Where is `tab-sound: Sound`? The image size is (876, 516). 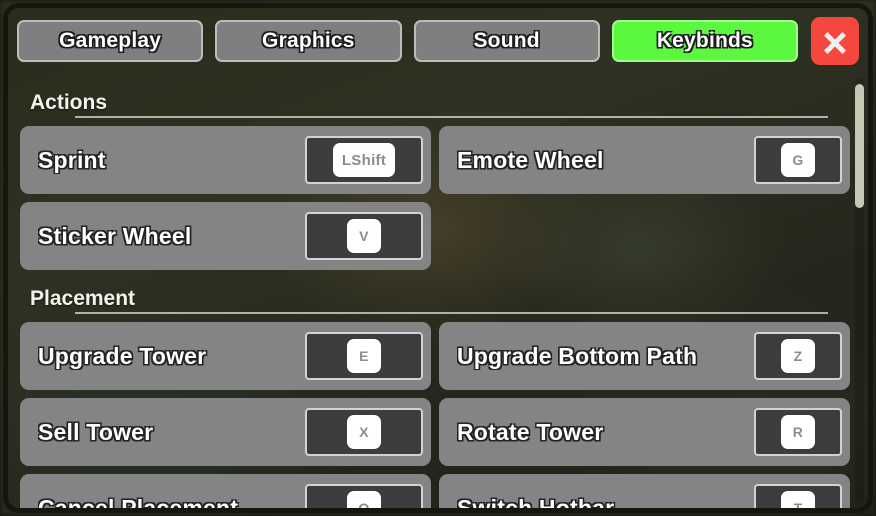 tab-sound: Sound is located at coordinates (506, 41).